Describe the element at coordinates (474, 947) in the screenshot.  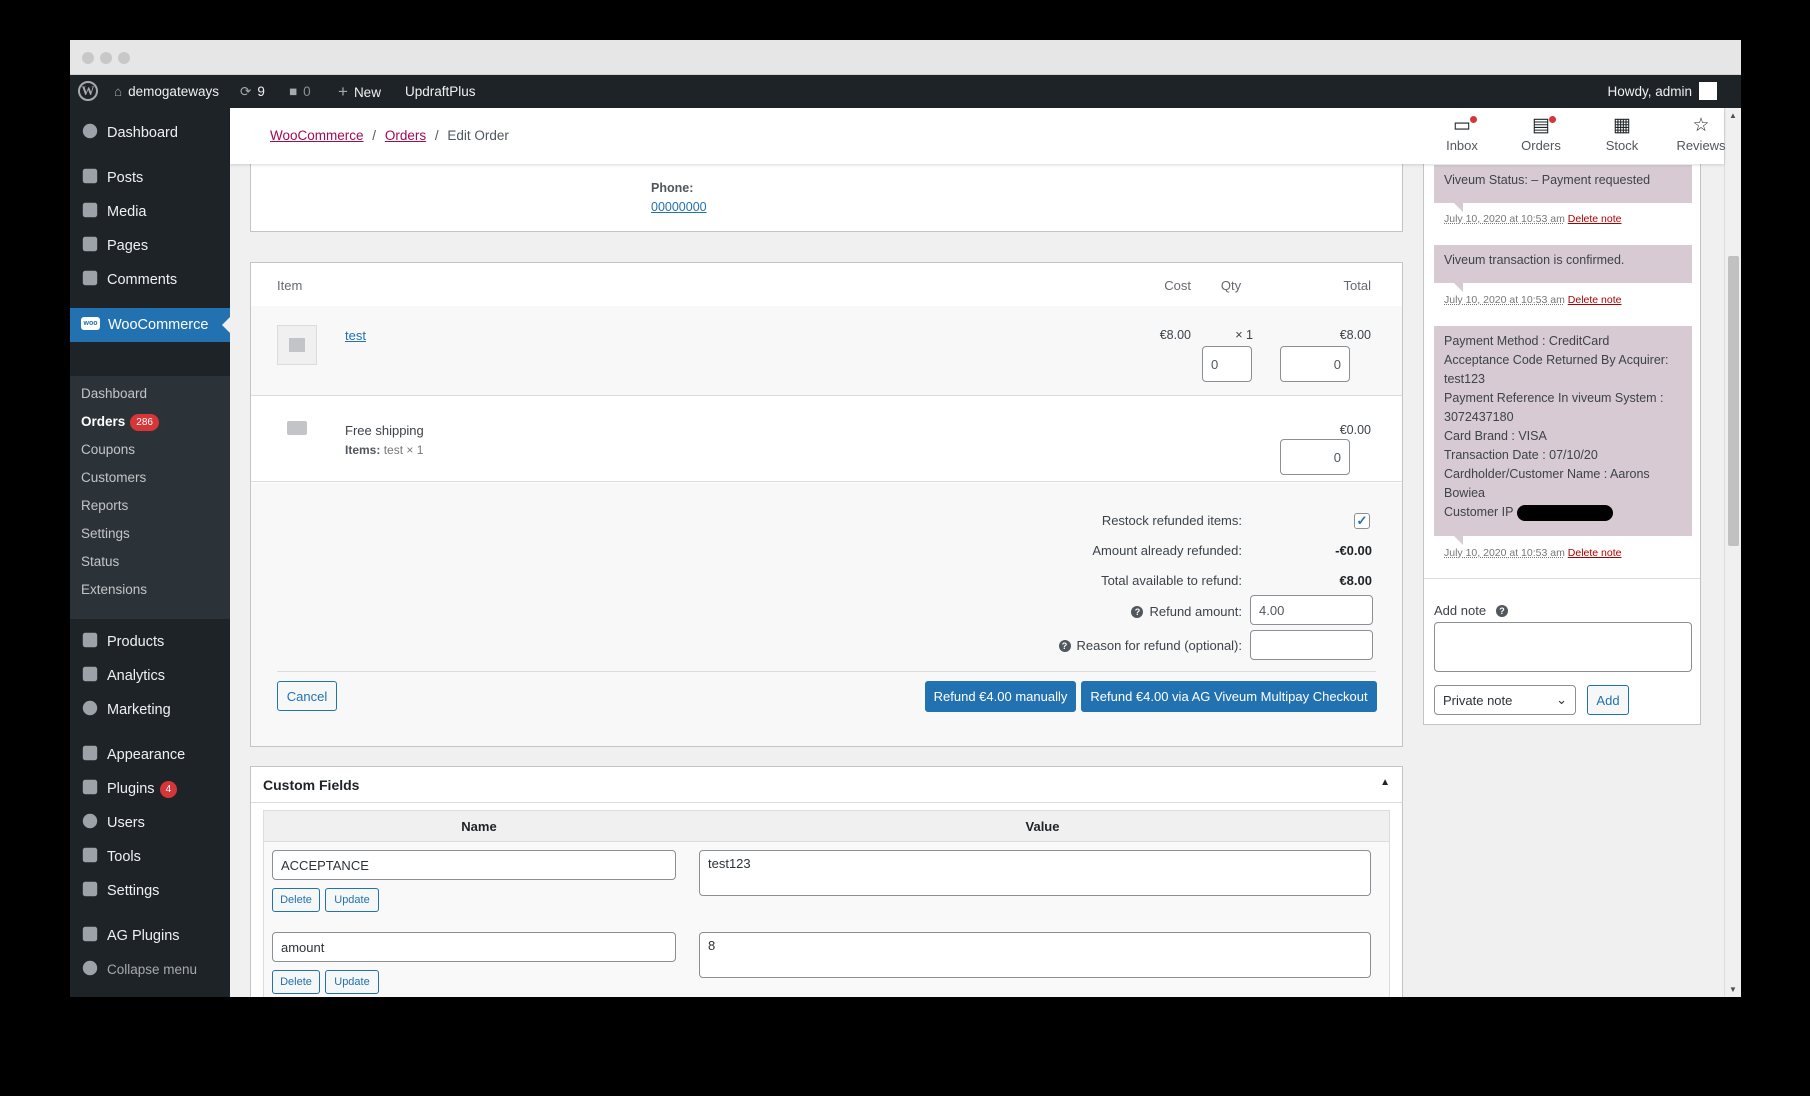
I see `meta-key-input: amount` at that location.